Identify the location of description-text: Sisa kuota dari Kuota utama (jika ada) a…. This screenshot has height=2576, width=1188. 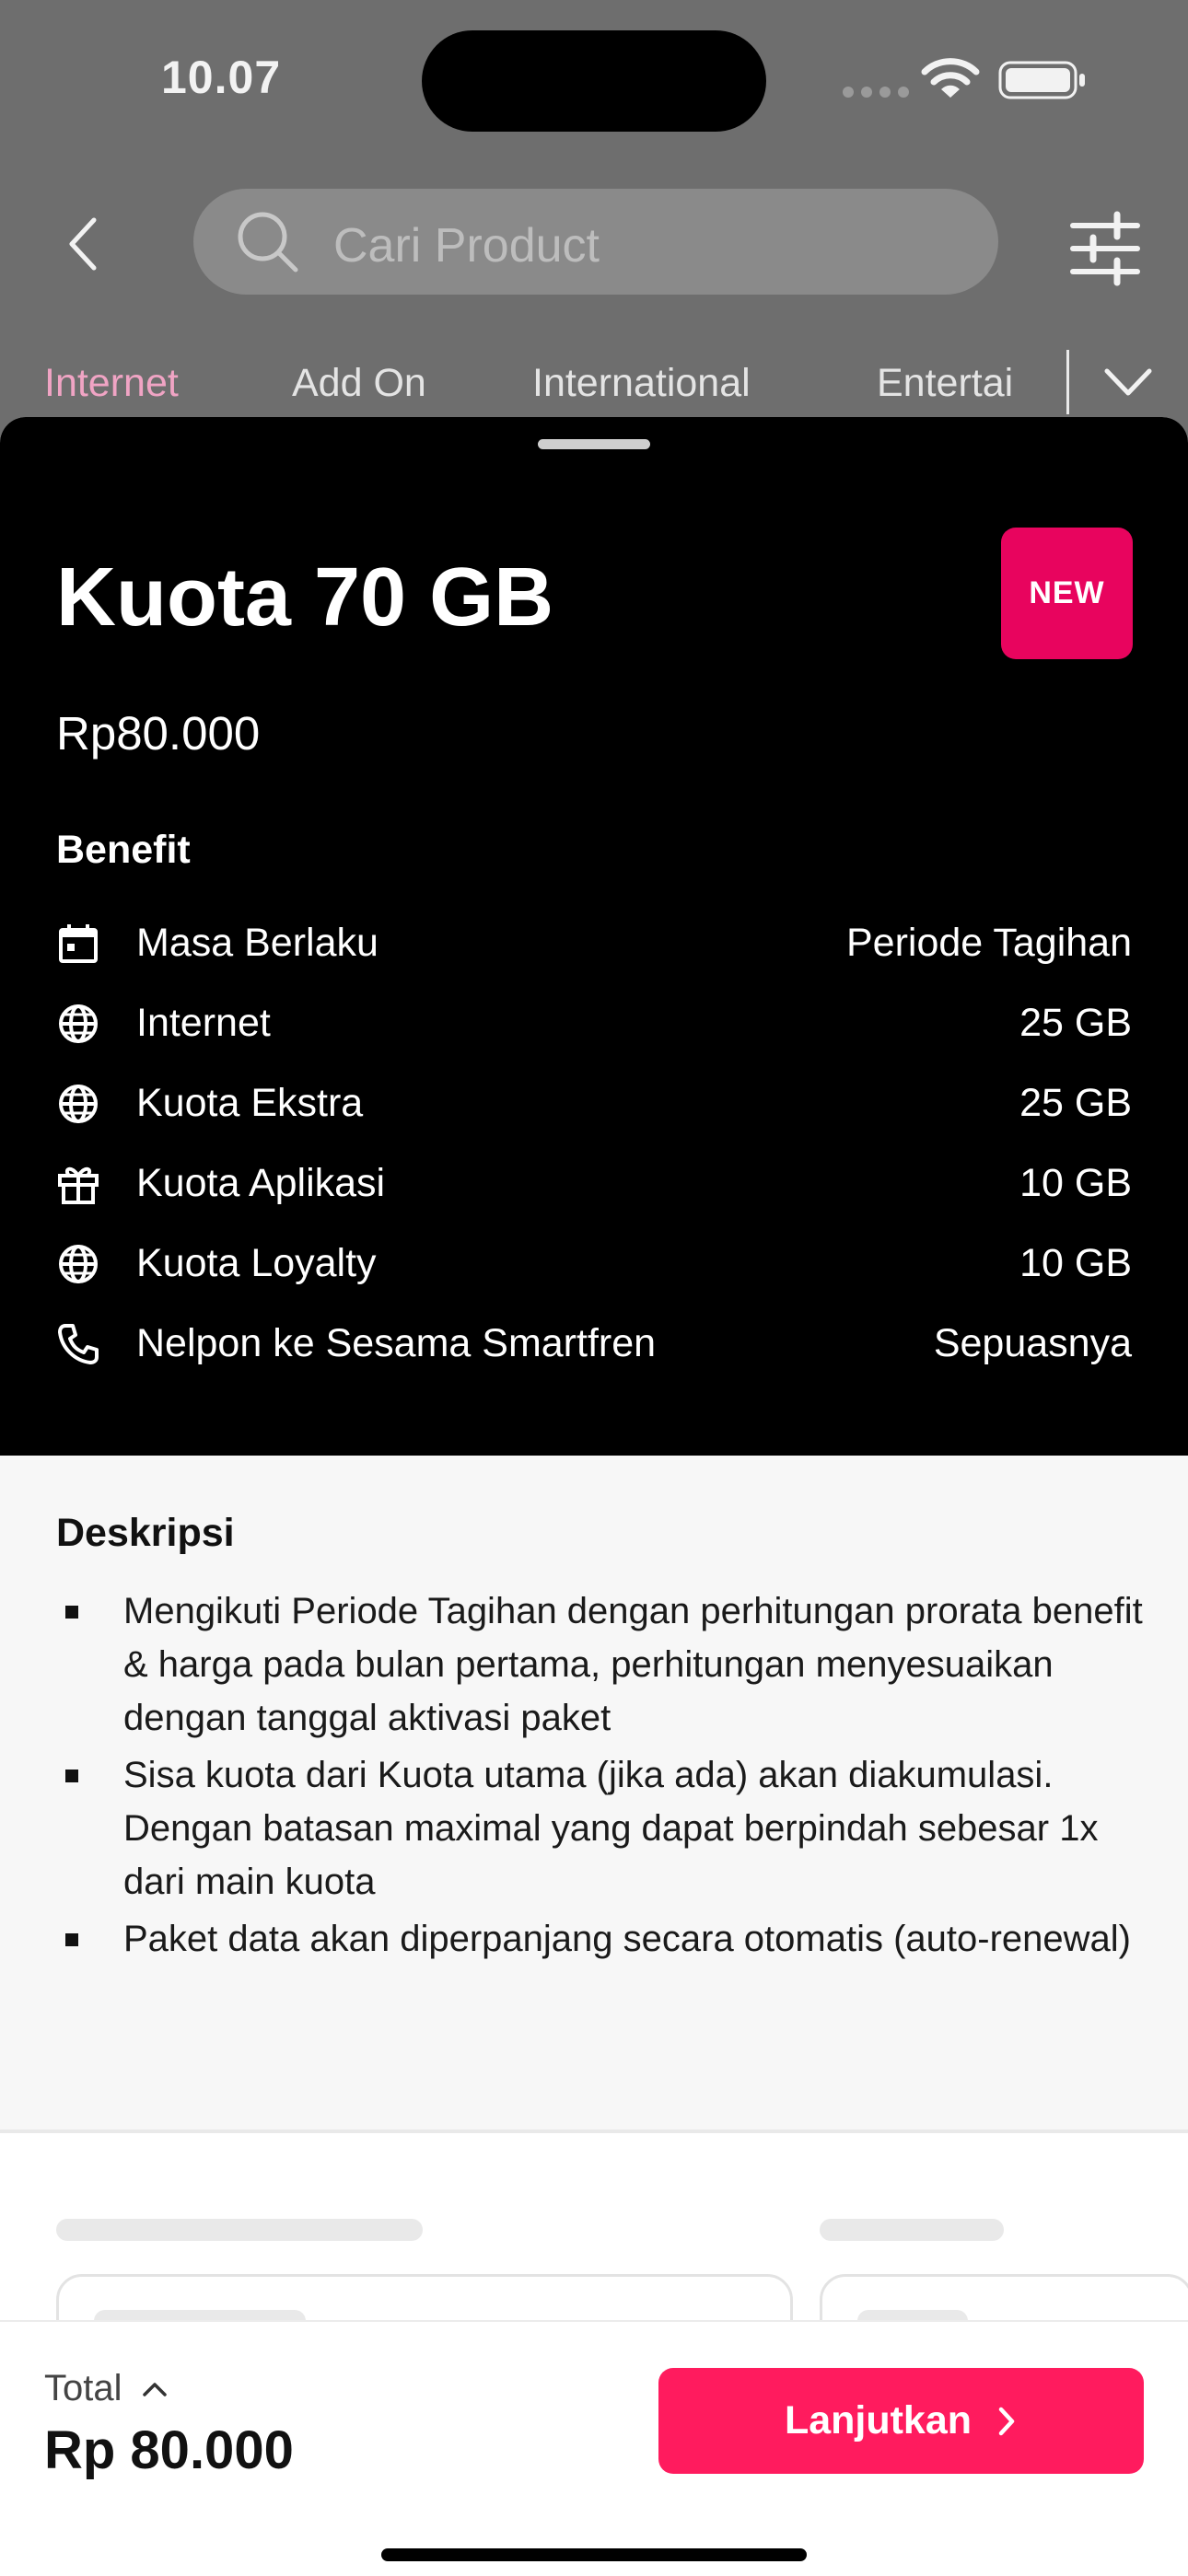
(611, 1828).